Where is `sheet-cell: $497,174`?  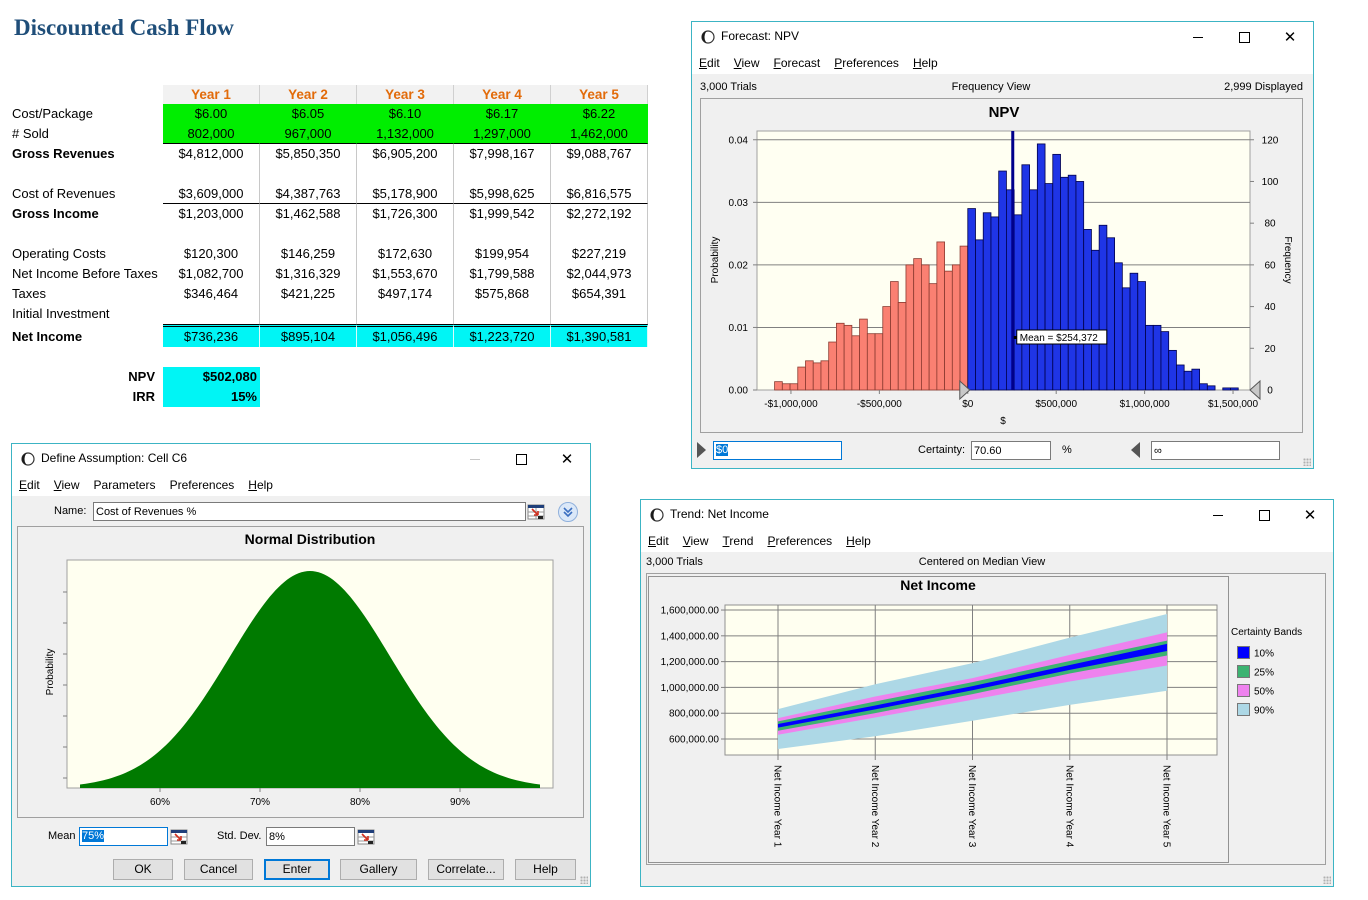 sheet-cell: $497,174 is located at coordinates (405, 294).